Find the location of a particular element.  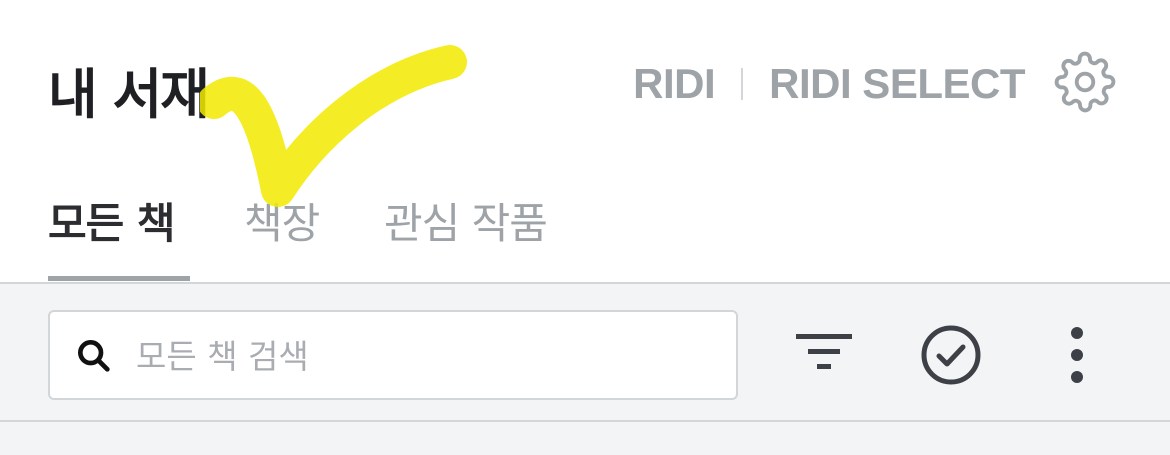

ridi-select-link: RIDI SELECT is located at coordinates (897, 84).